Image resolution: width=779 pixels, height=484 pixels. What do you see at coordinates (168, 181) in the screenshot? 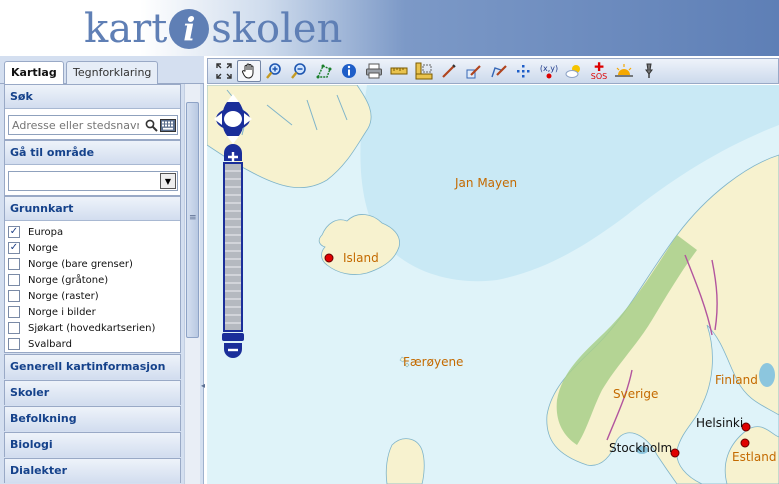
I see `chevron-down-icon: ▼` at bounding box center [168, 181].